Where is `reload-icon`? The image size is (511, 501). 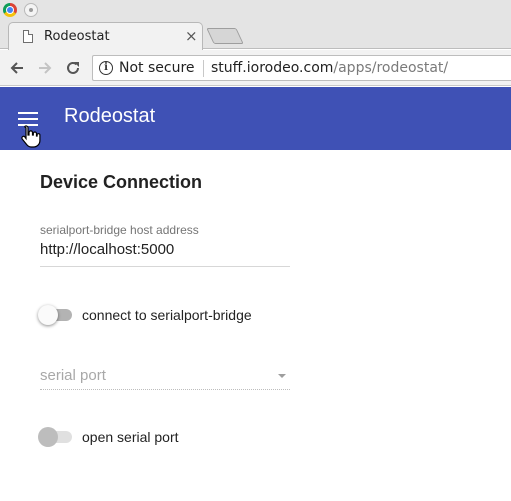 reload-icon is located at coordinates (73, 67).